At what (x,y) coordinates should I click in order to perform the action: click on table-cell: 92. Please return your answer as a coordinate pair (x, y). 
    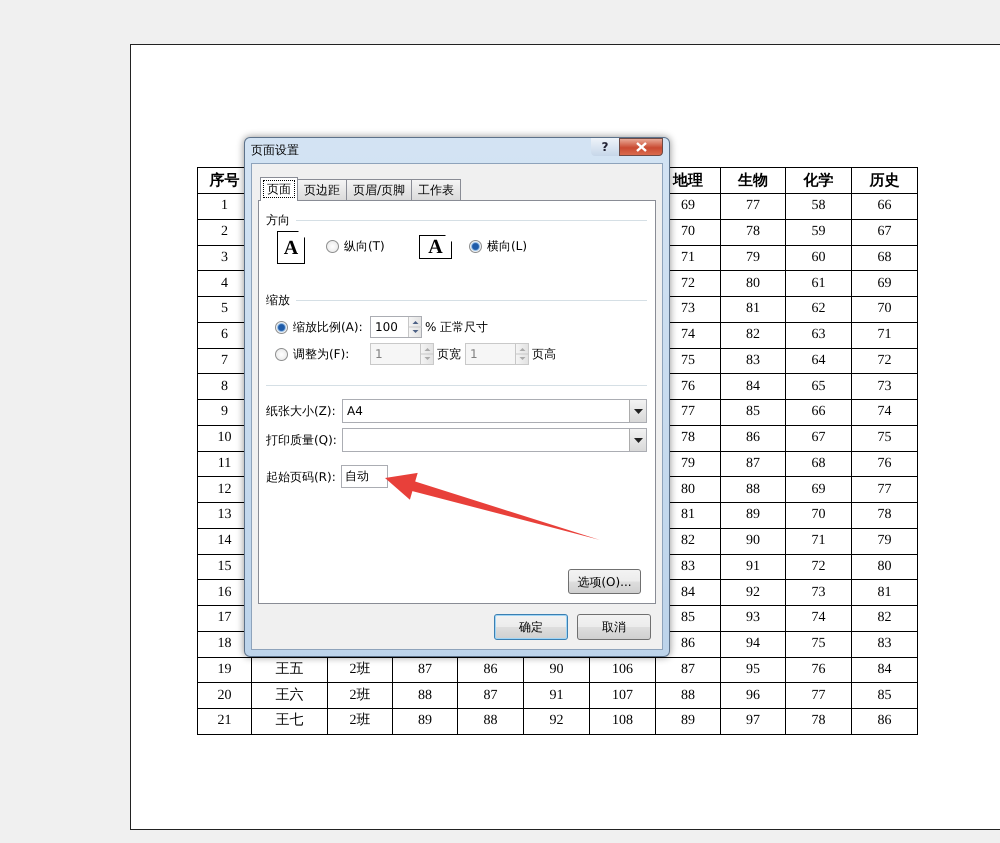
    Looking at the image, I should click on (753, 593).